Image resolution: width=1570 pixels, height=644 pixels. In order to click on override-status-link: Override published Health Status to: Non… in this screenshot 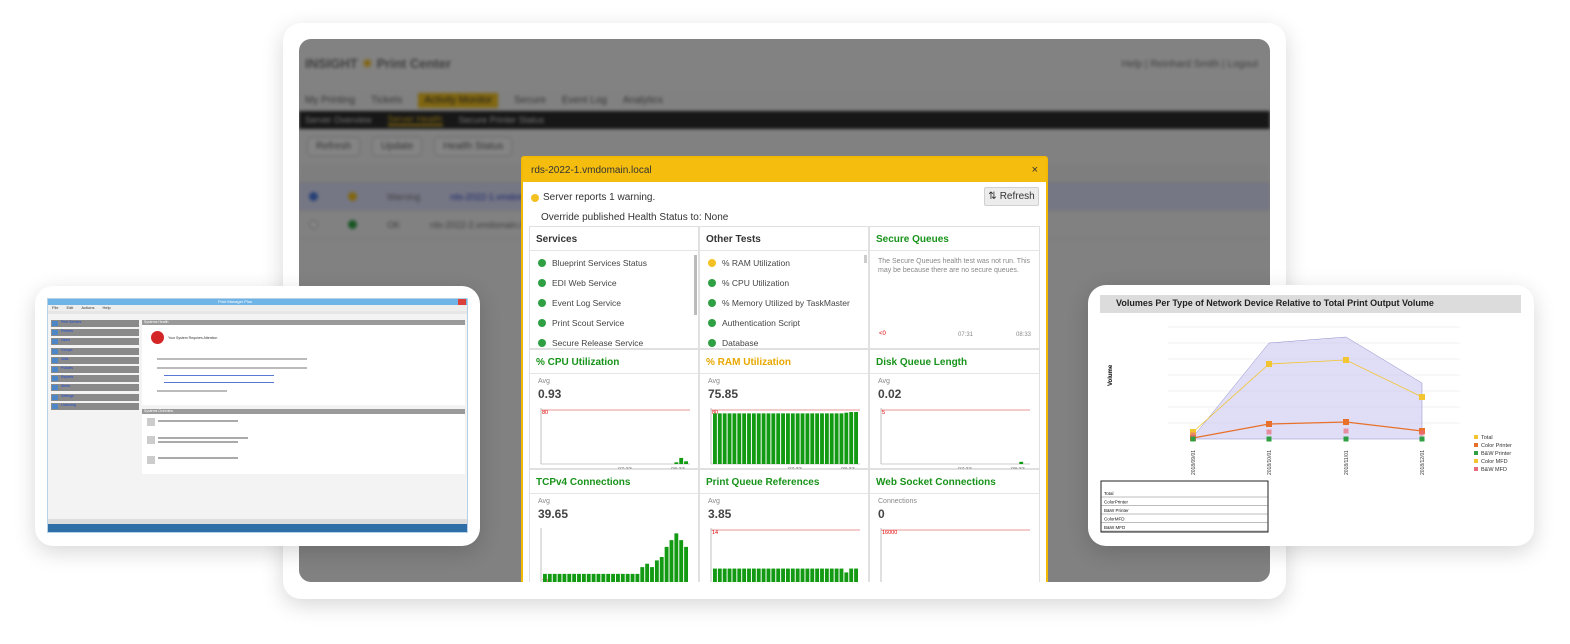, I will do `click(634, 217)`.